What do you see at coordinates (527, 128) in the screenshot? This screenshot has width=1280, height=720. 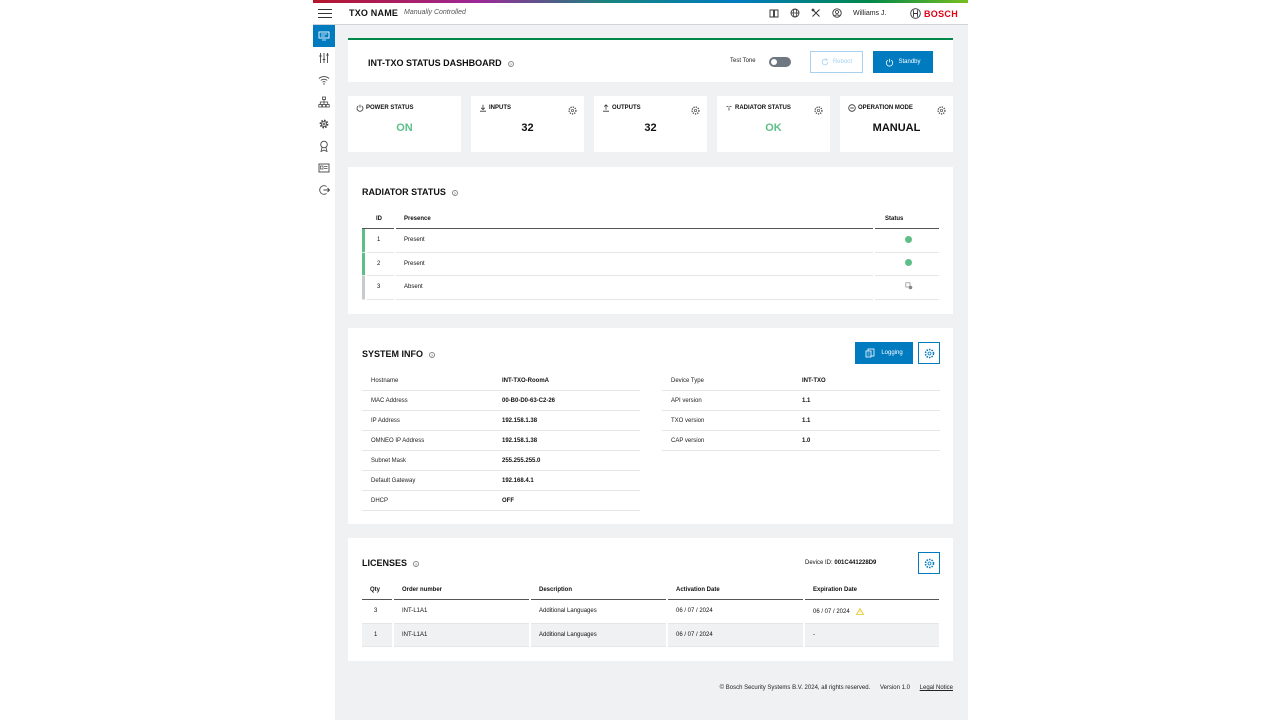 I see `inputs-value: 32` at bounding box center [527, 128].